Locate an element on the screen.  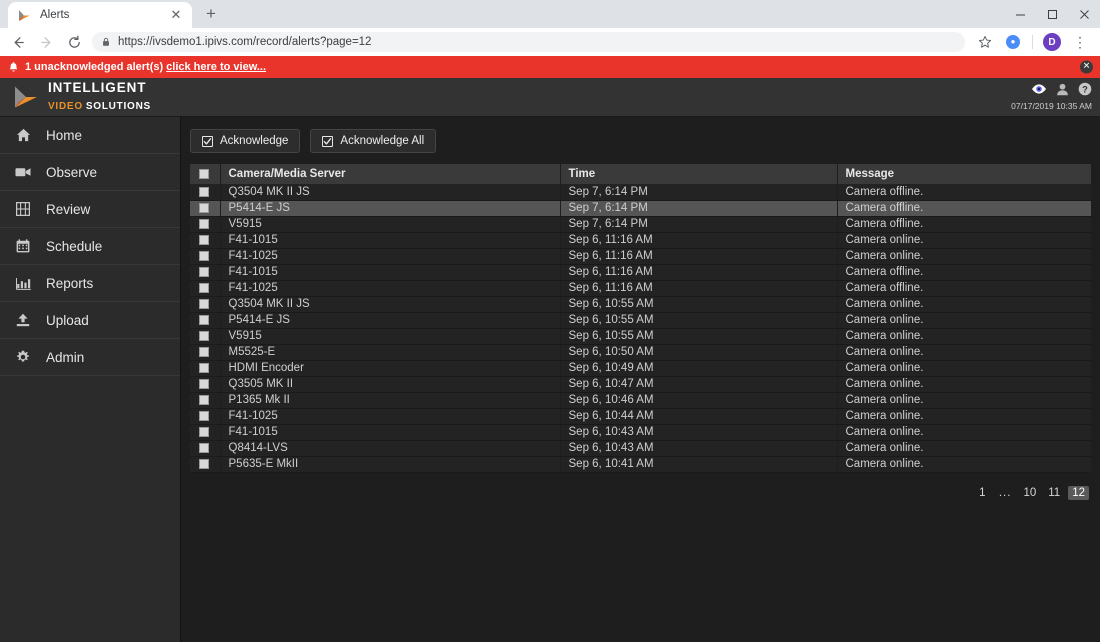
minimize-icon is located at coordinates (1020, 14).